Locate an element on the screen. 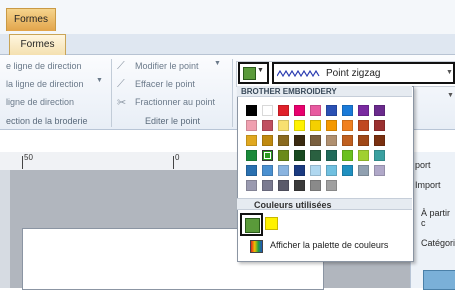 The image size is (455, 290). used-color-yellow-swatch is located at coordinates (271, 223).